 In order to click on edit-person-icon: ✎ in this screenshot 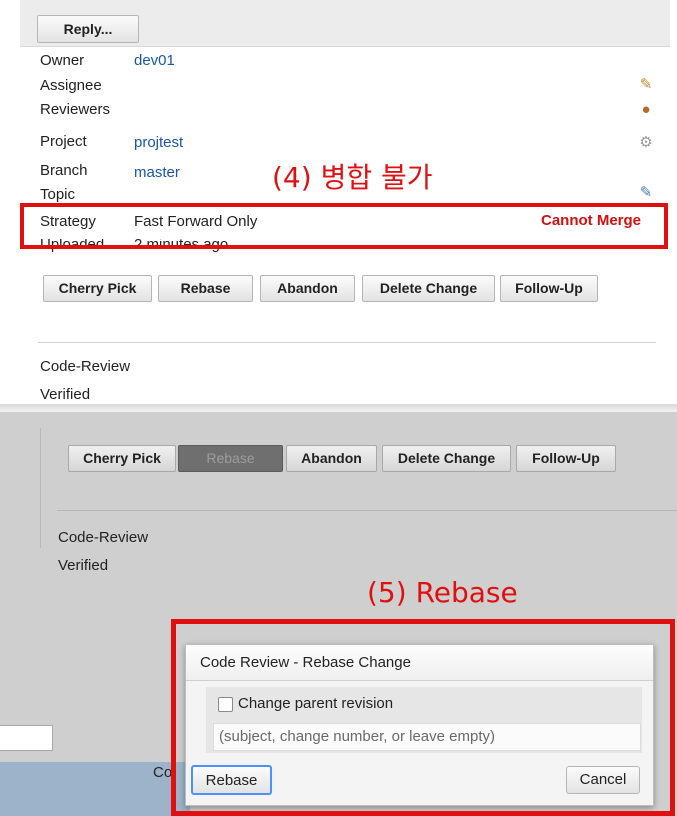, I will do `click(646, 85)`.